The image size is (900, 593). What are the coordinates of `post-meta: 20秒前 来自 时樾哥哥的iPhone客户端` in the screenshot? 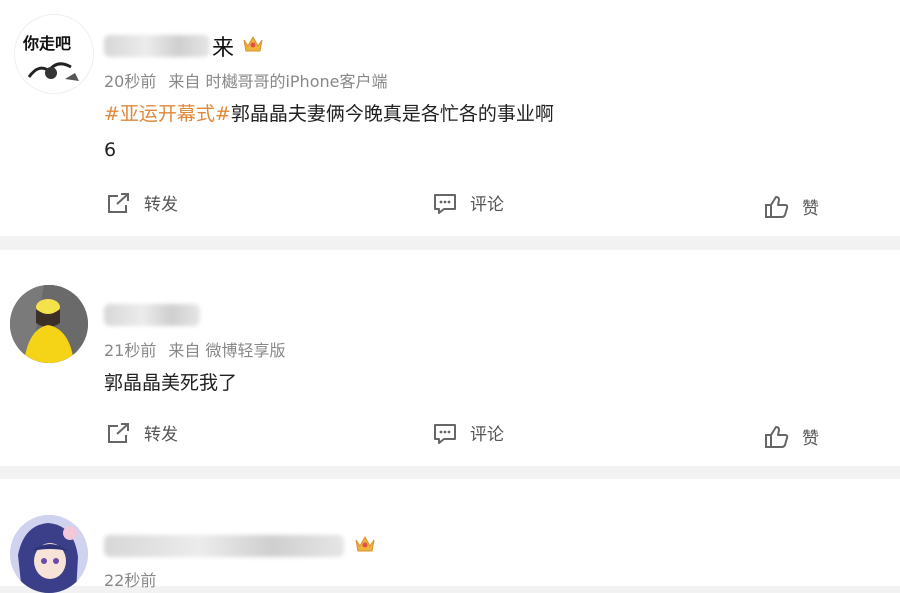 It's located at (245, 80).